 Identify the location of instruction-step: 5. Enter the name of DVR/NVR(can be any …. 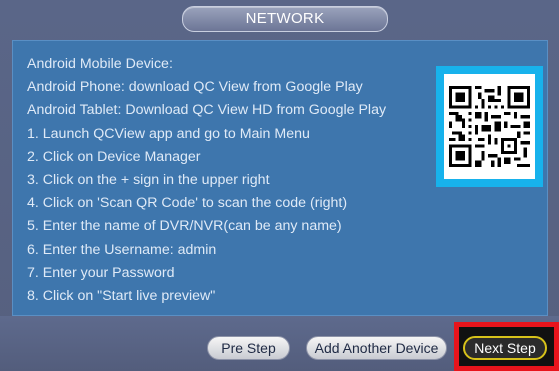
(184, 226).